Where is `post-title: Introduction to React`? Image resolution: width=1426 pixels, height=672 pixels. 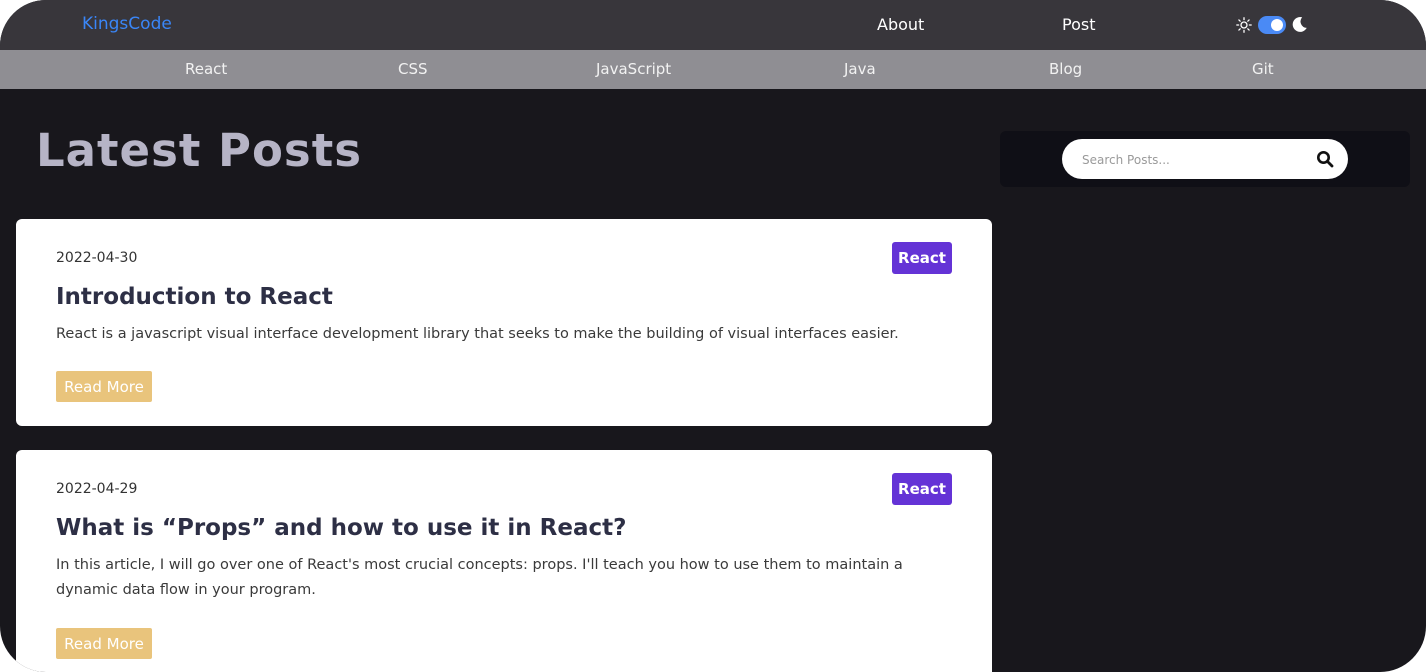 post-title: Introduction to React is located at coordinates (194, 297).